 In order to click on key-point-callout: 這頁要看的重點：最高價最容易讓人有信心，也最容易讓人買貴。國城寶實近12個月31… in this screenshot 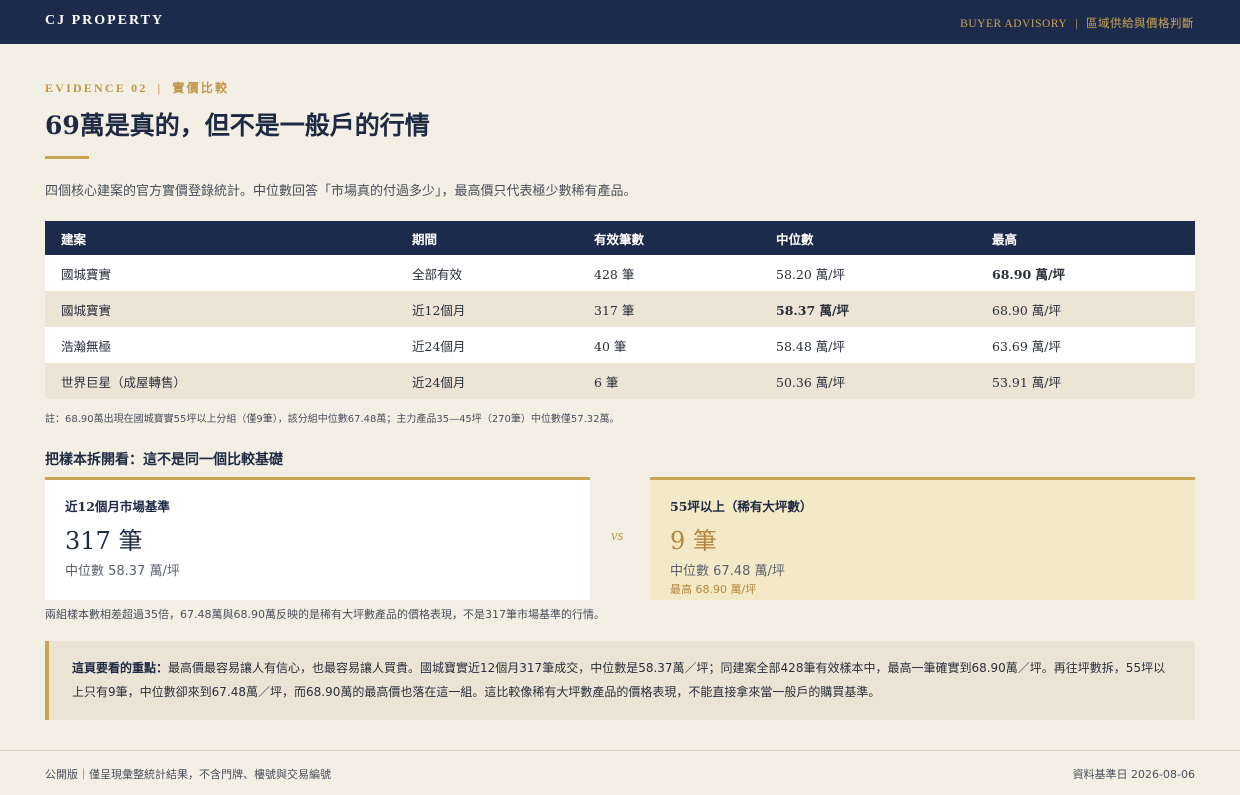, I will do `click(620, 680)`.